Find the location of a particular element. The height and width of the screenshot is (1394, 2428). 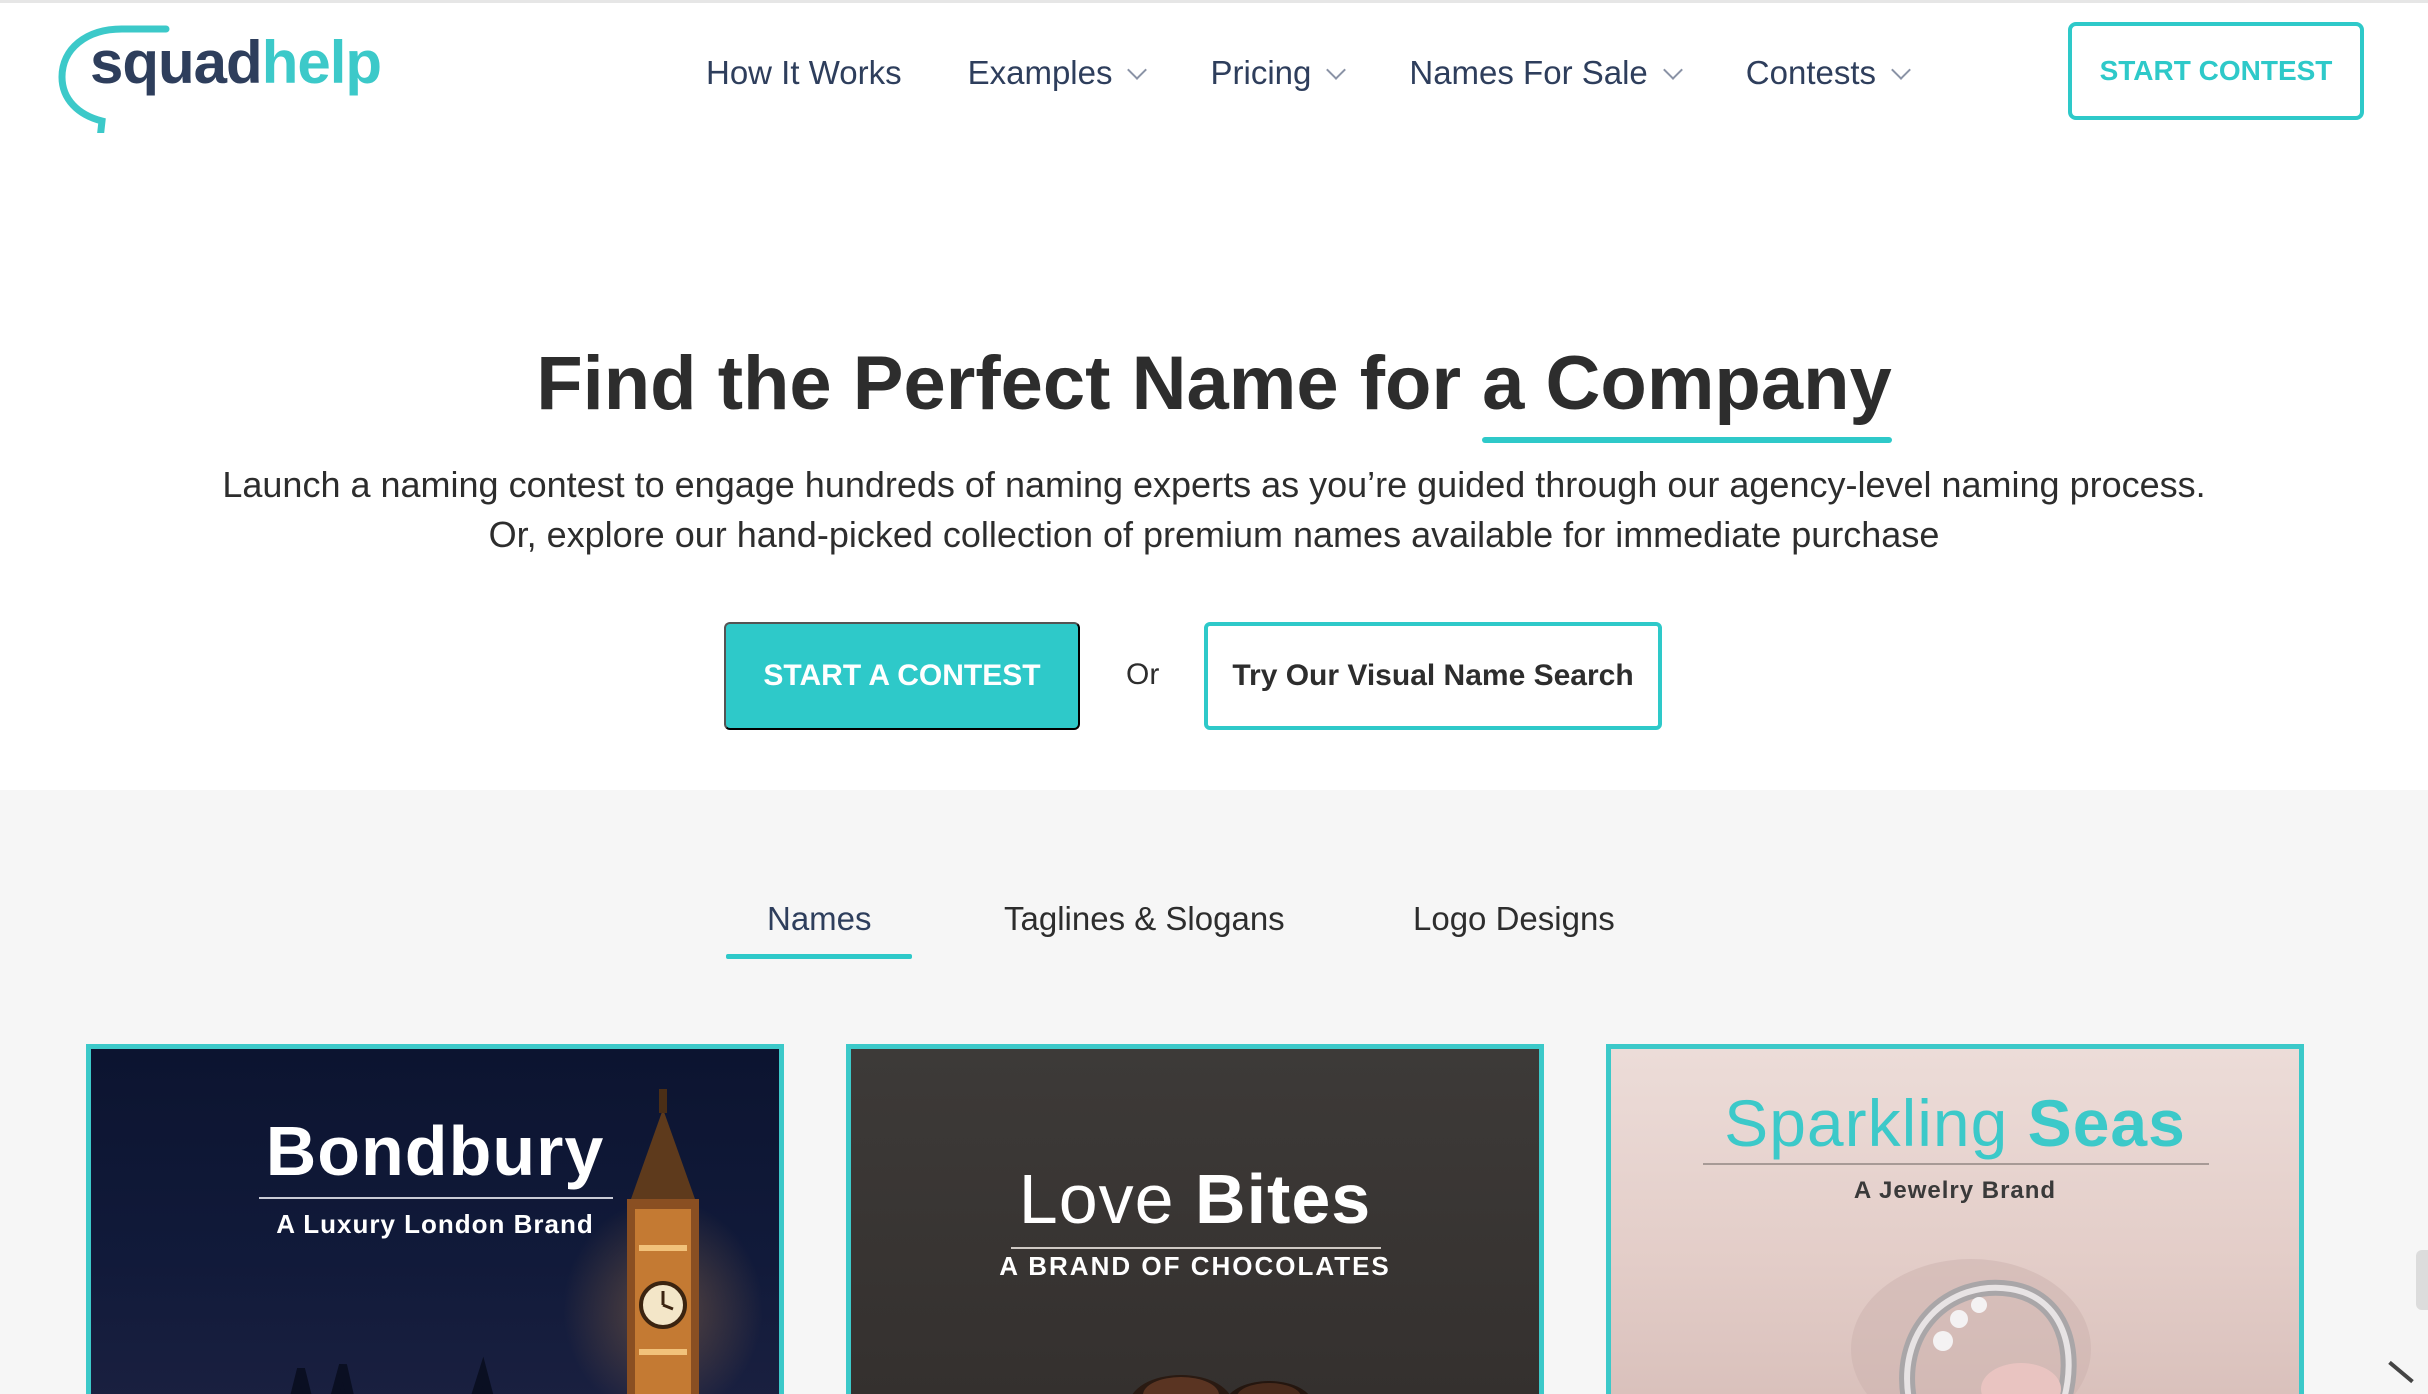

nav-names-for-sale: Names For Sale is located at coordinates (1546, 73).